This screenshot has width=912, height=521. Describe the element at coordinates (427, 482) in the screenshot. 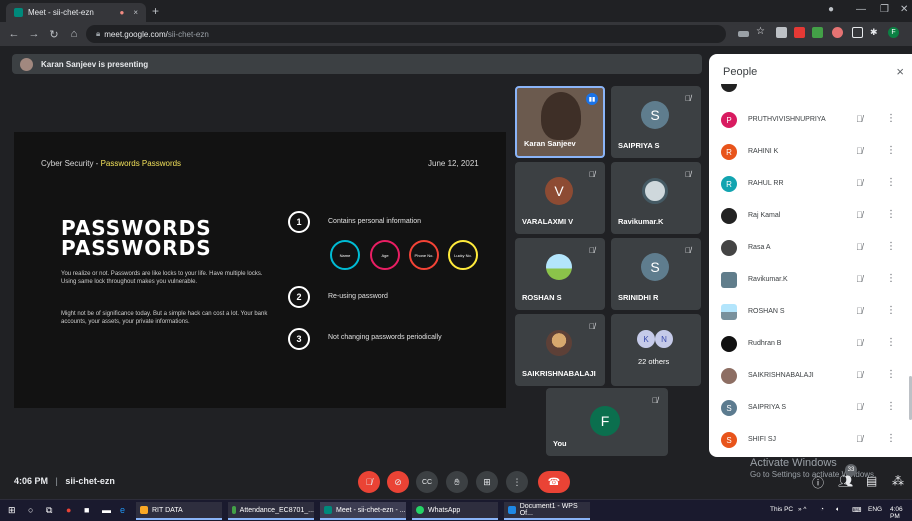

I see `captions-button: CC` at that location.